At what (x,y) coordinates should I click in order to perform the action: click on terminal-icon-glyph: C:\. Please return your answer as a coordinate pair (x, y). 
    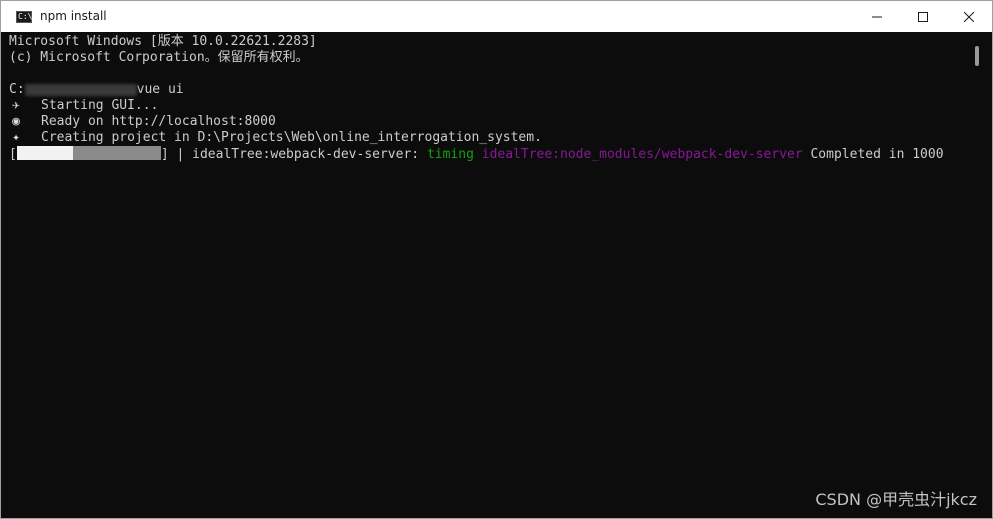
    Looking at the image, I should click on (25, 16).